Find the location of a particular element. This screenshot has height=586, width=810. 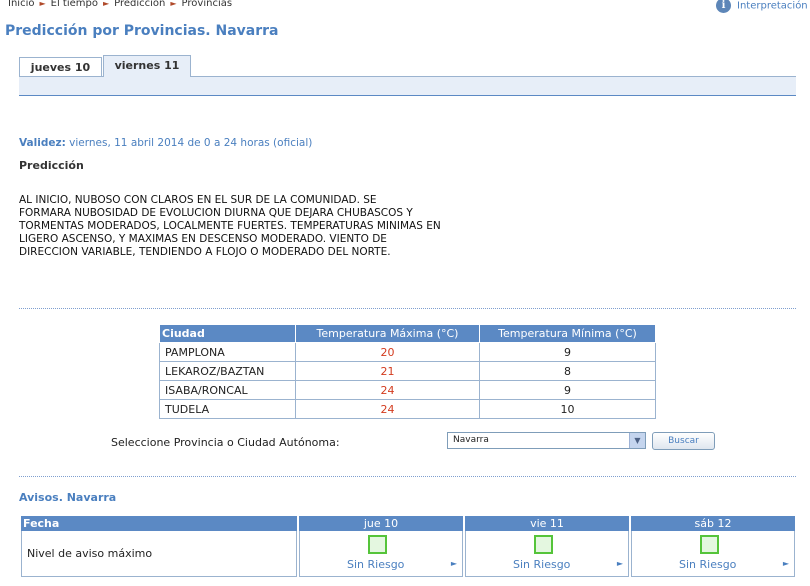

avisos-title: Avisos. Navarra is located at coordinates (68, 497).